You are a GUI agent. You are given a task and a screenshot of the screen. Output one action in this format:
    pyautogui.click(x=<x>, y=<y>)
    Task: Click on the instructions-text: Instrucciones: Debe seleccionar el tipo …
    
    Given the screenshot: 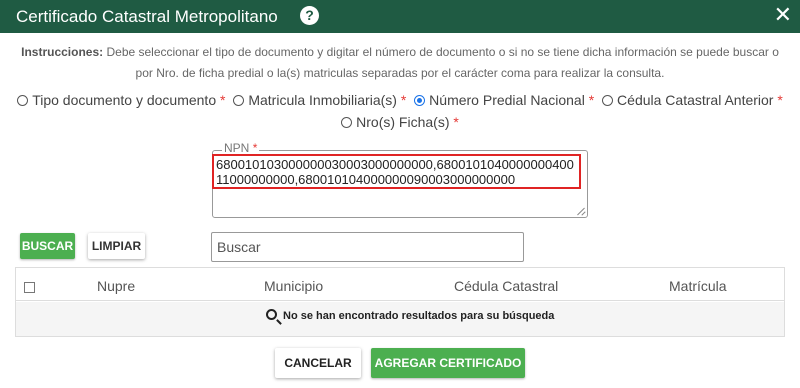 What is the action you would take?
    pyautogui.click(x=400, y=63)
    